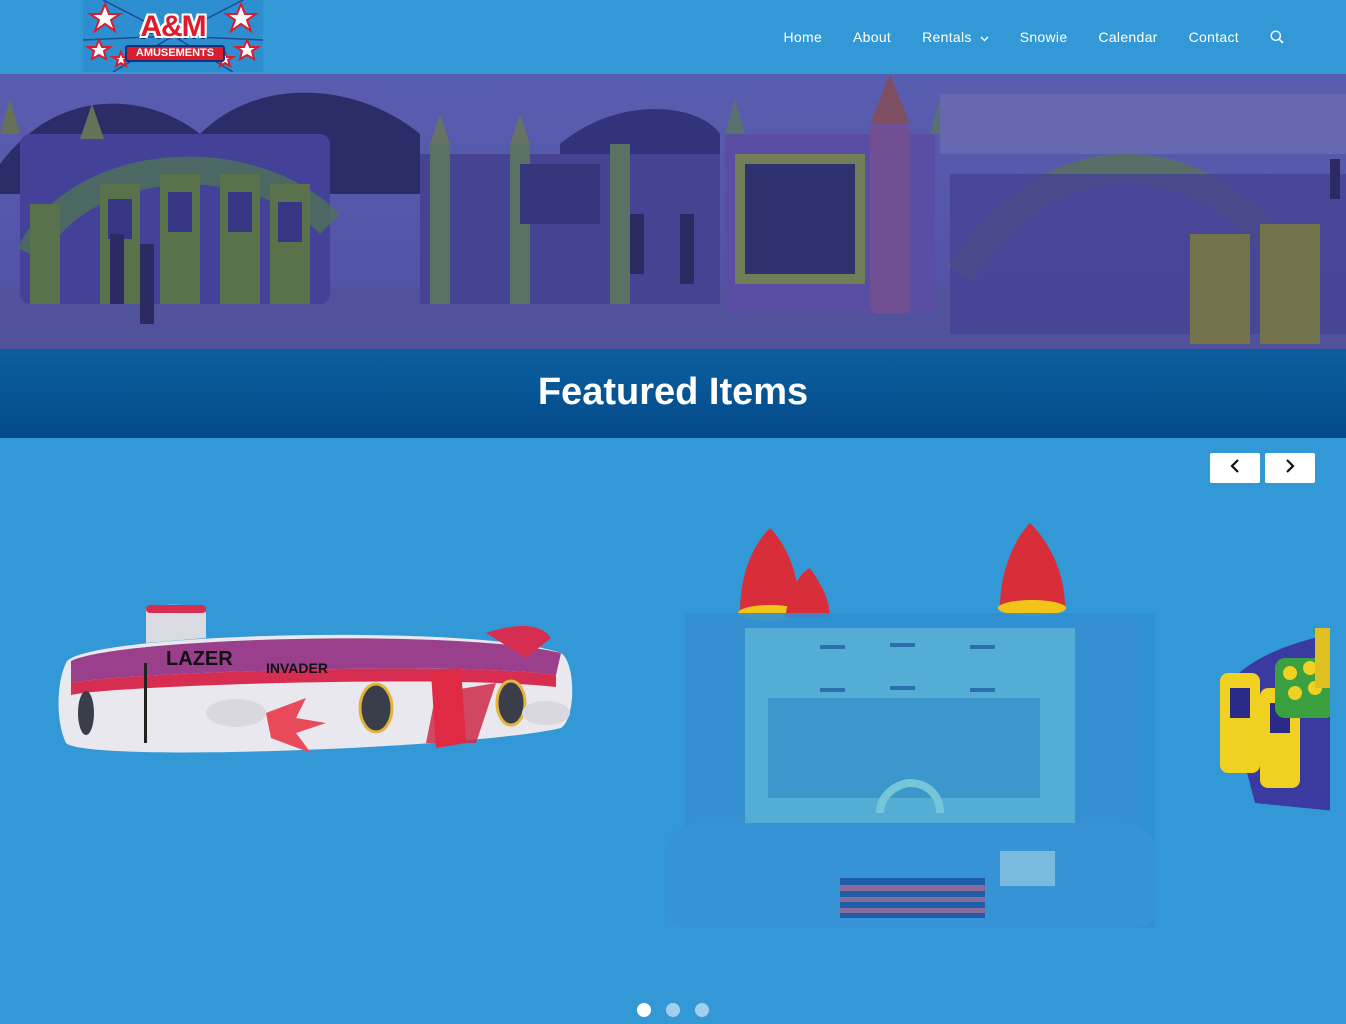  Describe the element at coordinates (1277, 37) in the screenshot. I see `search-icon` at that location.